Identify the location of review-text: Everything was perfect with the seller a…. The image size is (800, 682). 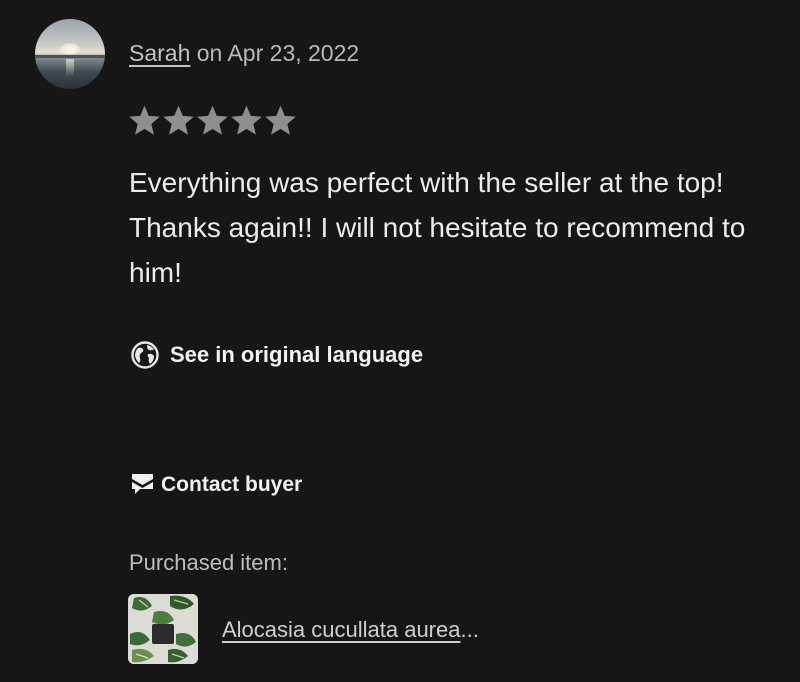
(437, 227).